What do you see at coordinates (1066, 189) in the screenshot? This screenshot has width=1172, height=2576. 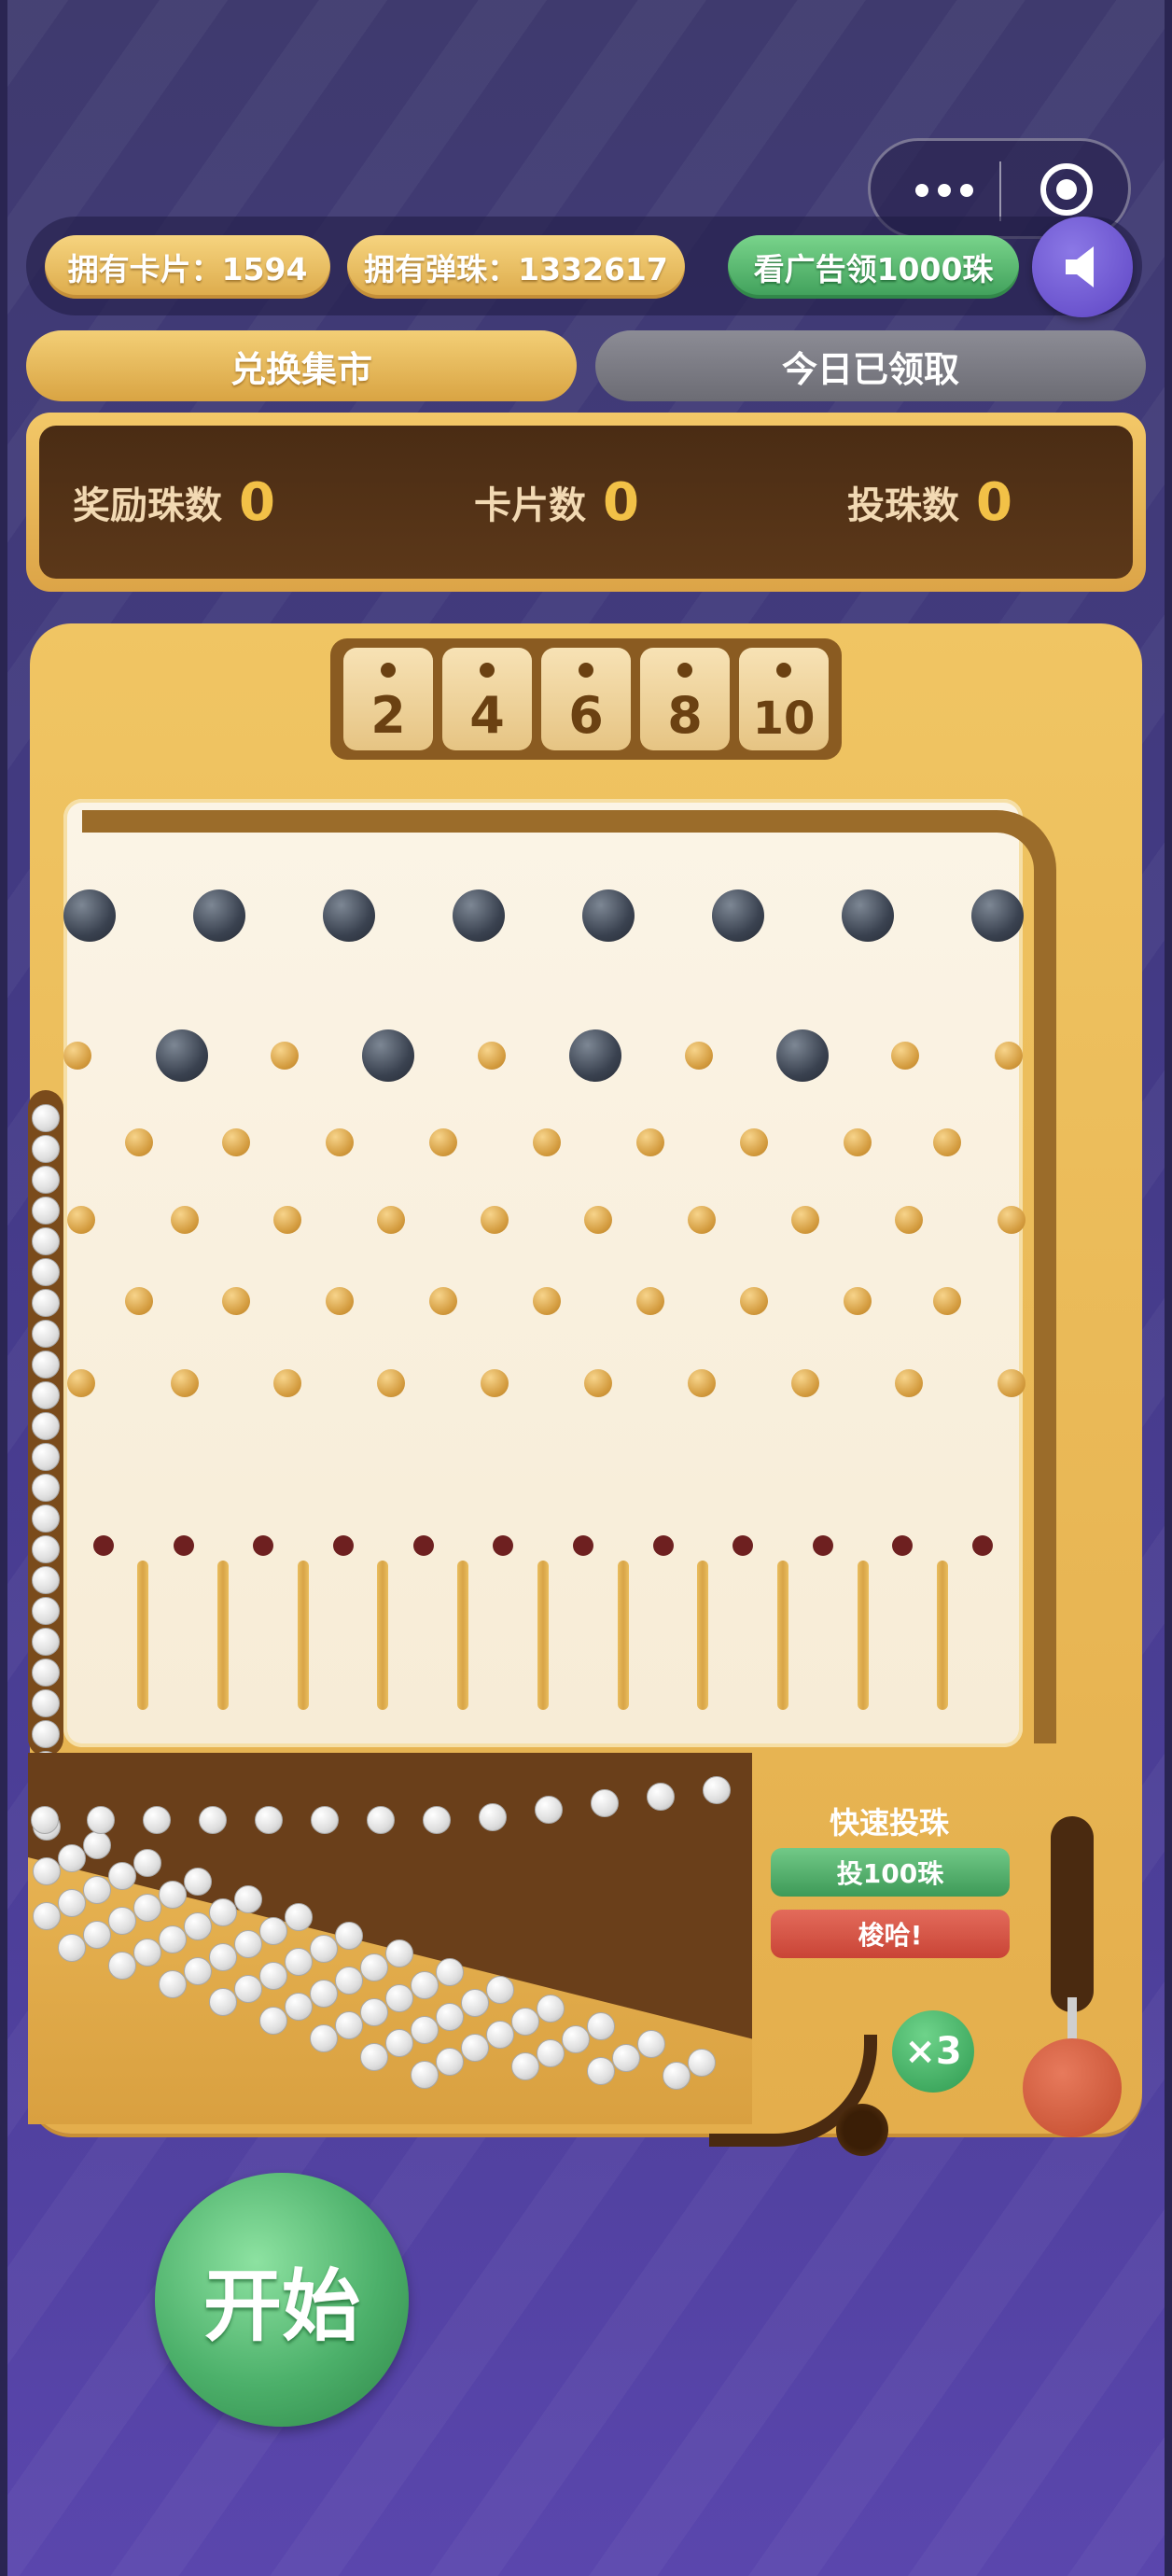 I see `target-close-icon` at bounding box center [1066, 189].